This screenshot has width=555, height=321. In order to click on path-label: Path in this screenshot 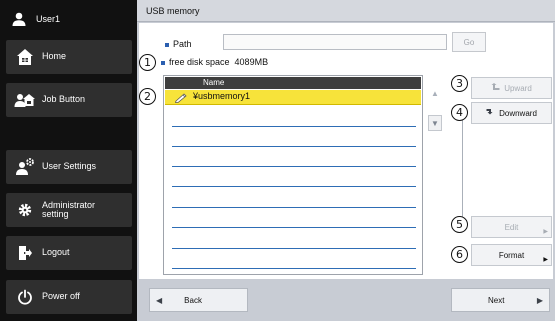, I will do `click(178, 44)`.